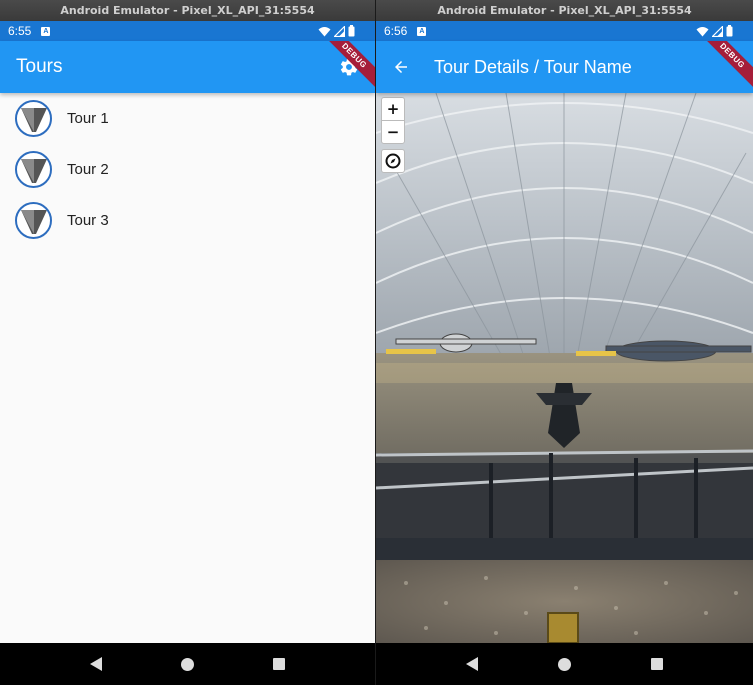 The height and width of the screenshot is (685, 753). What do you see at coordinates (88, 169) in the screenshot?
I see `tour-label: Tour 2` at bounding box center [88, 169].